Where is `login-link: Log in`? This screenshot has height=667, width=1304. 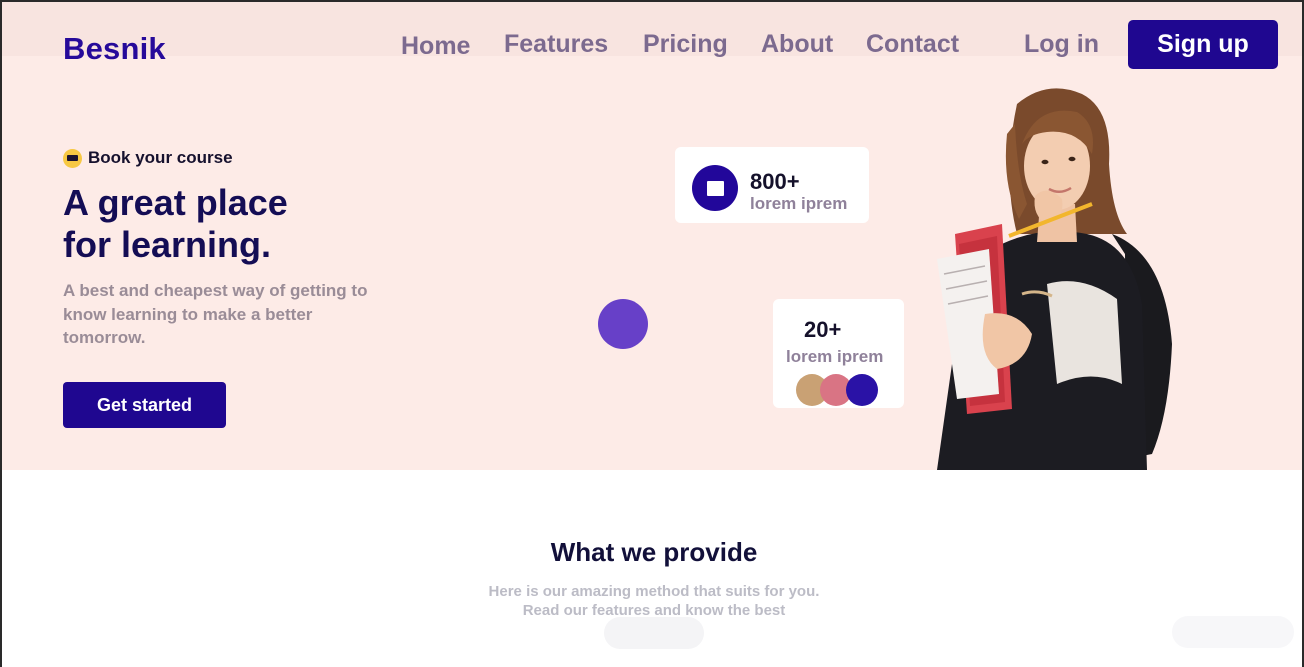 login-link: Log in is located at coordinates (1061, 44).